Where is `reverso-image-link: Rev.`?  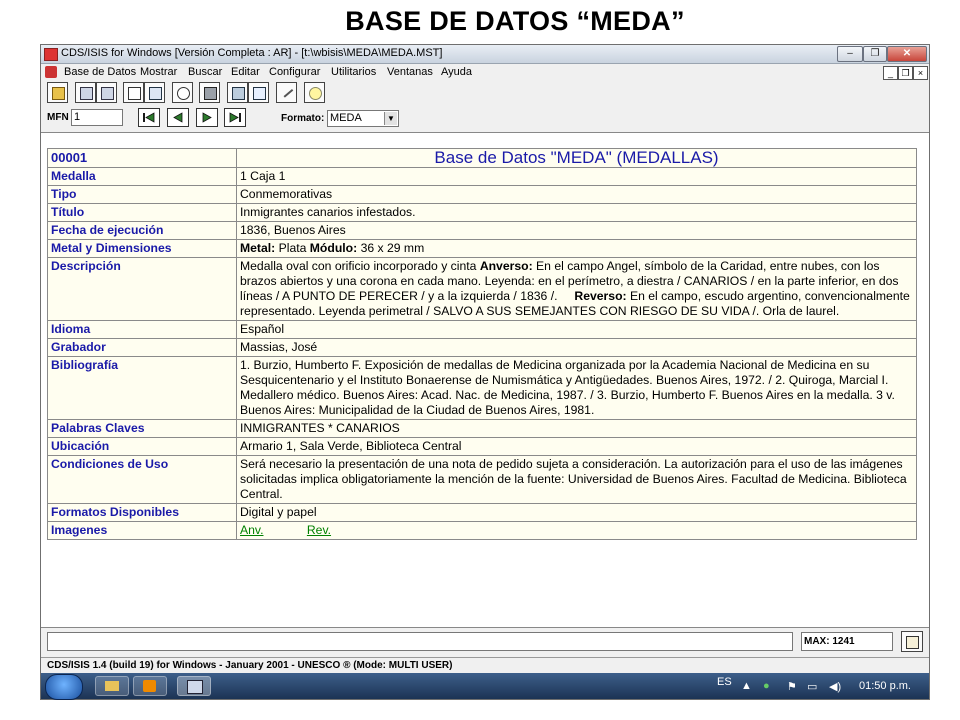 reverso-image-link: Rev. is located at coordinates (319, 530).